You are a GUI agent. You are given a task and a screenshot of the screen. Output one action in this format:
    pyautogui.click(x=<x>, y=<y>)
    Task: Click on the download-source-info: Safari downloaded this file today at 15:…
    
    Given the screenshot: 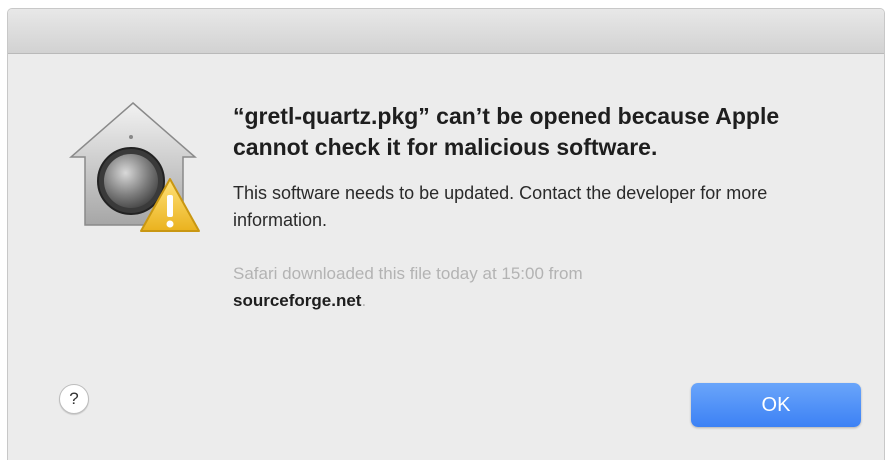 What is the action you would take?
    pyautogui.click(x=513, y=287)
    